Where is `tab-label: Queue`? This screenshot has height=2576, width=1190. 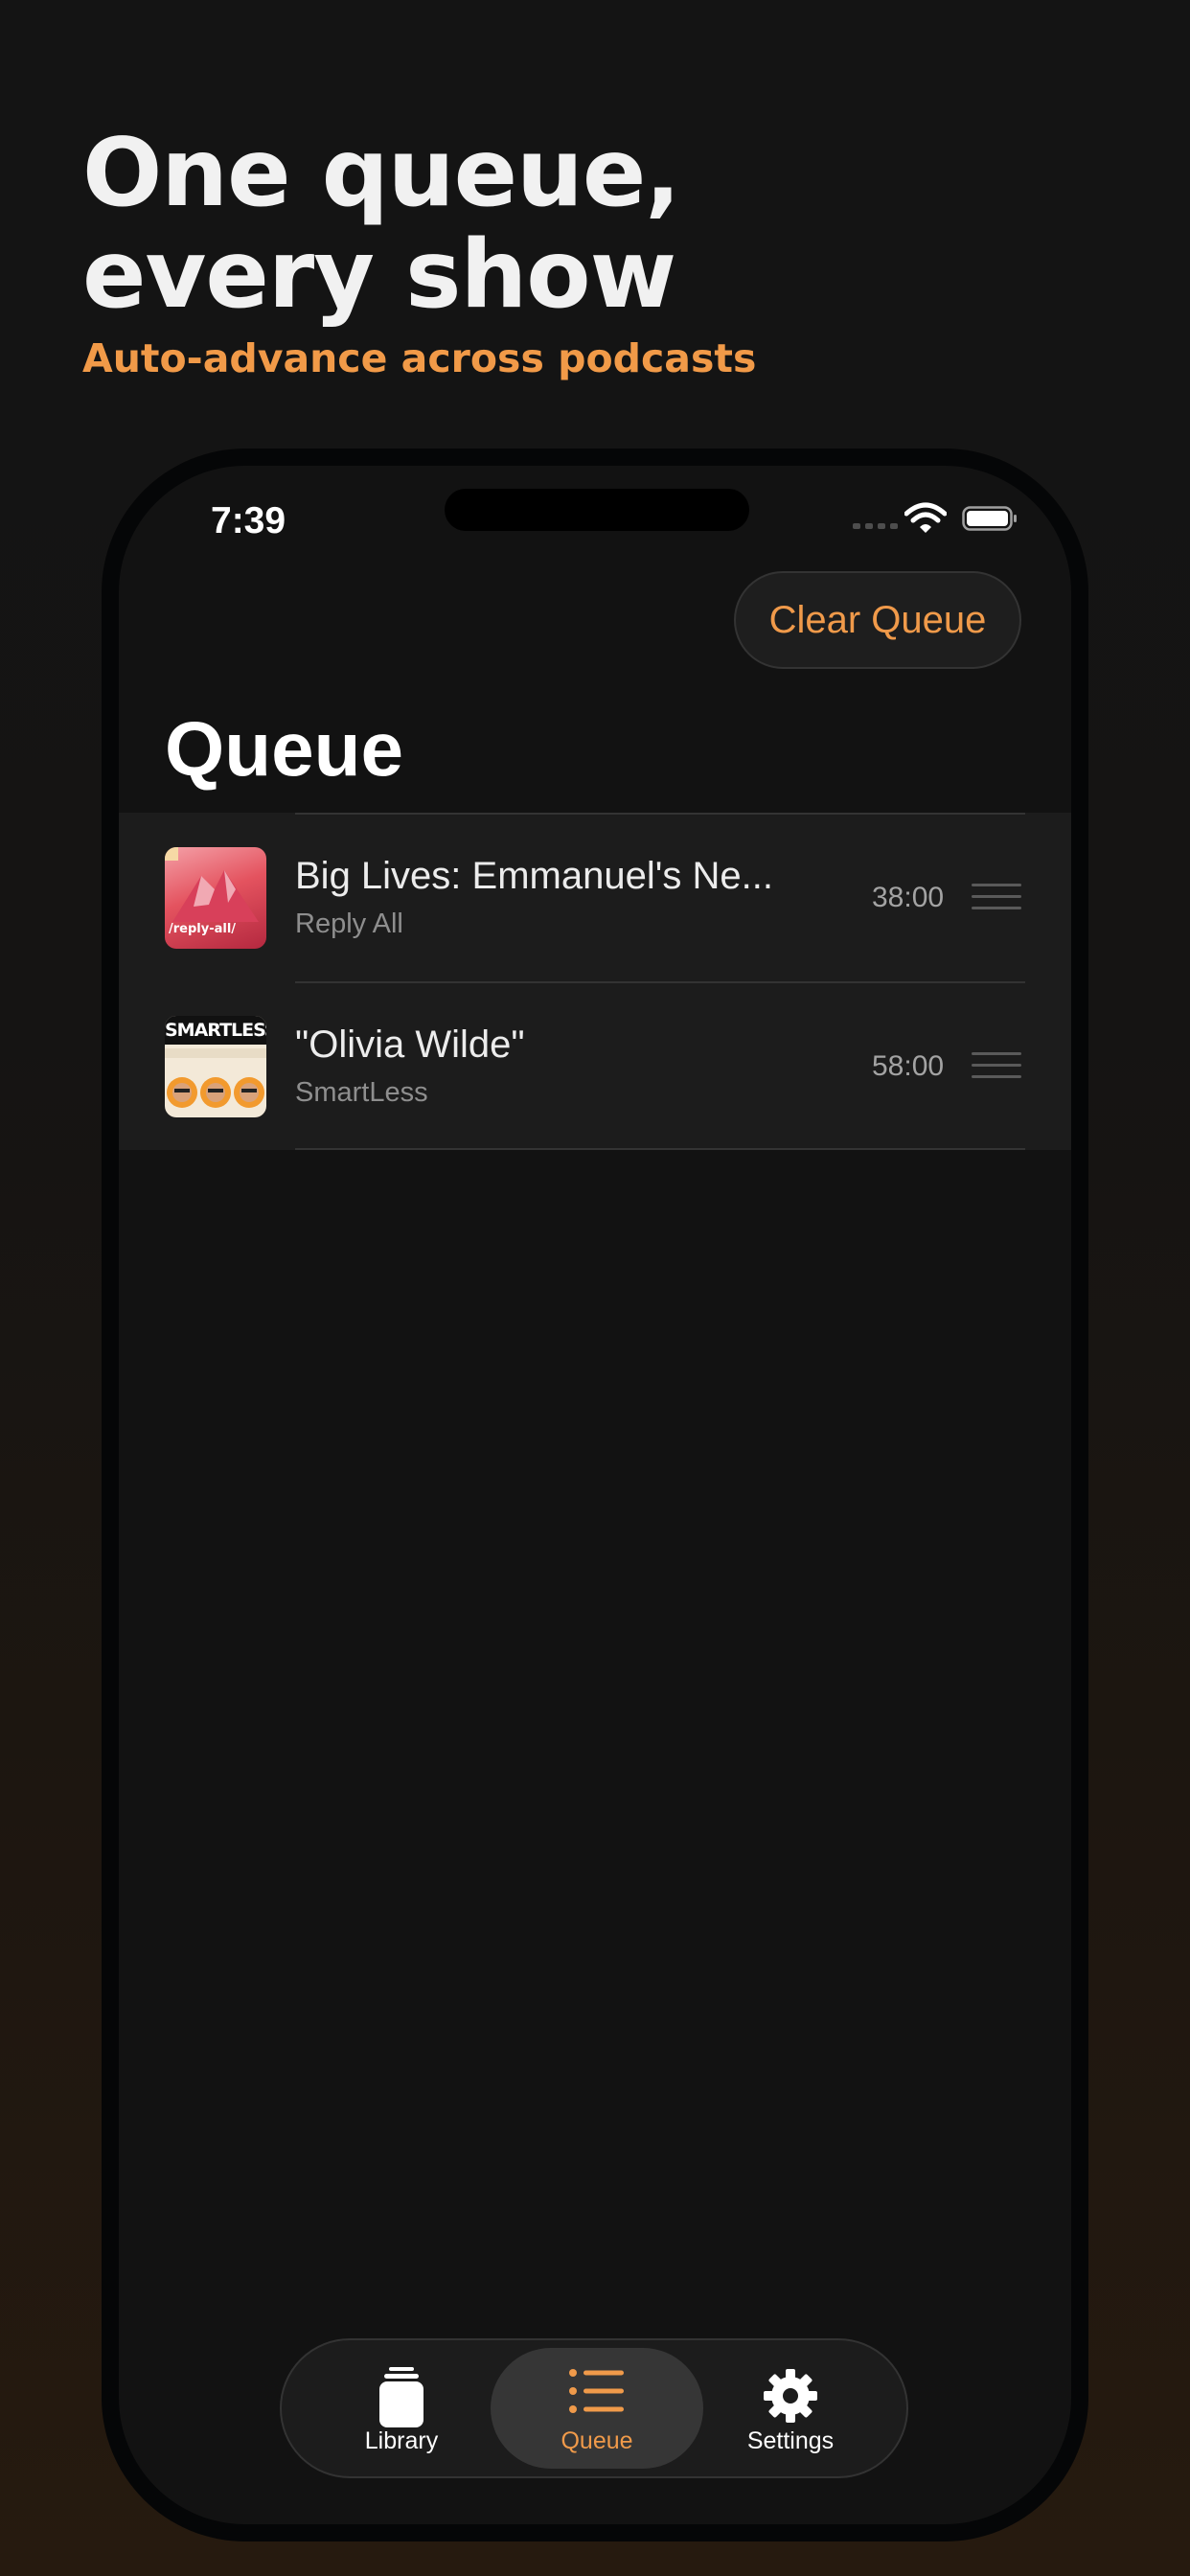
tab-label: Queue is located at coordinates (597, 2440).